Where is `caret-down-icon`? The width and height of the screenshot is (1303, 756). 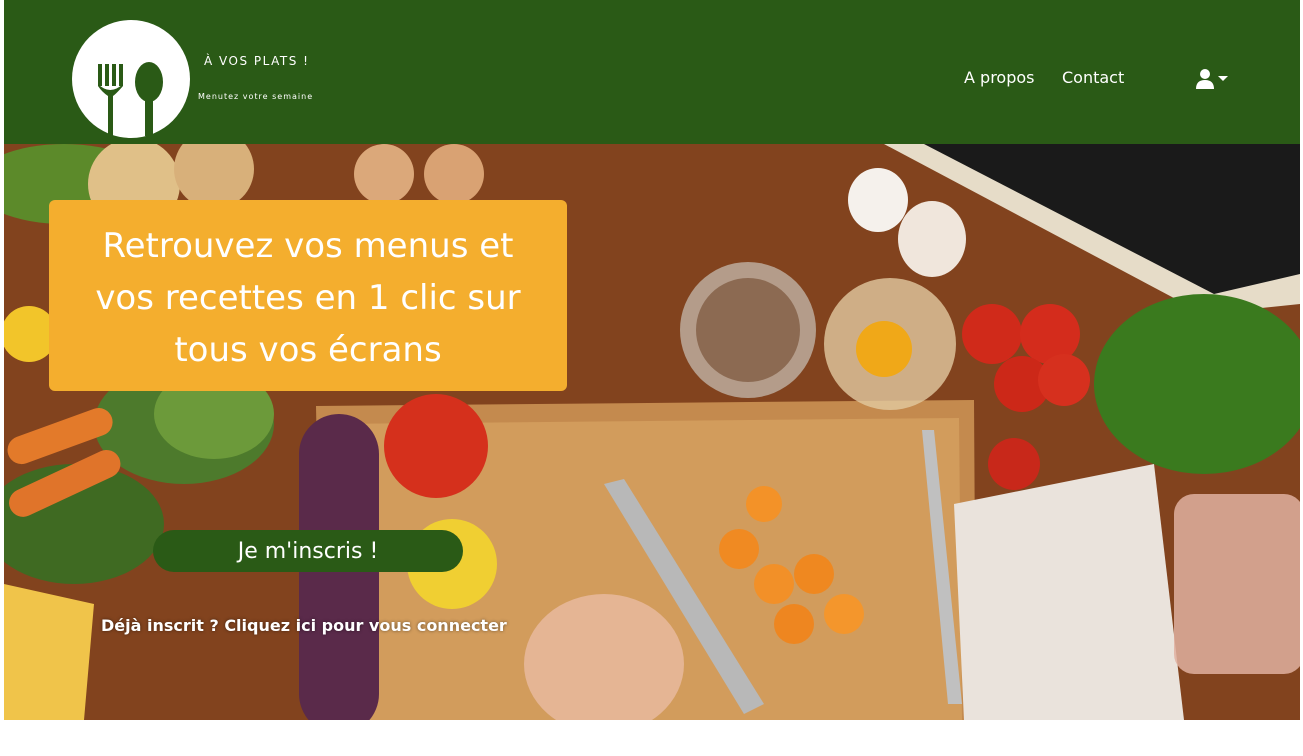 caret-down-icon is located at coordinates (1223, 78).